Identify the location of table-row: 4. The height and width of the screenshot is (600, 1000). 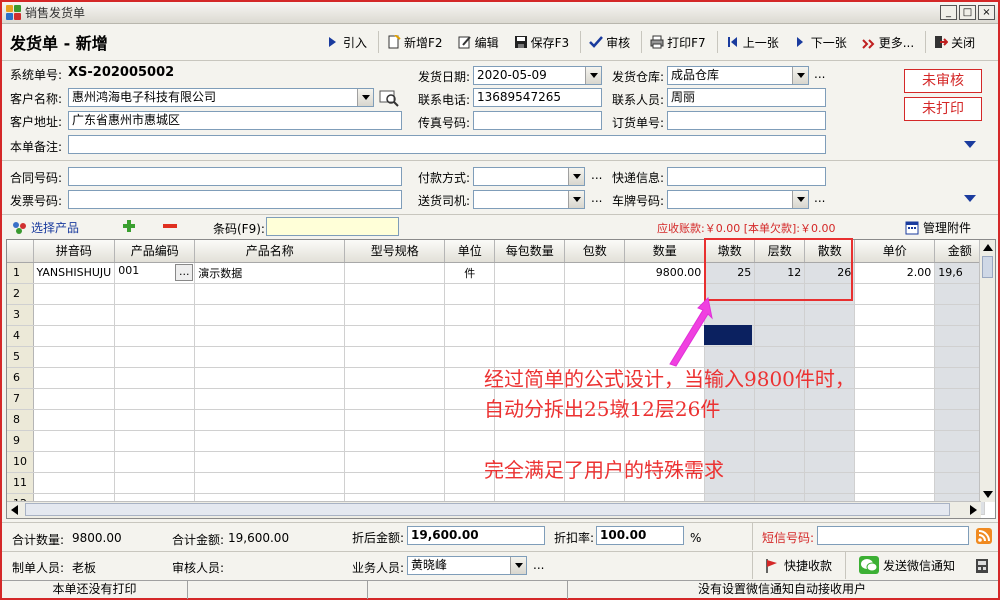
(496, 336).